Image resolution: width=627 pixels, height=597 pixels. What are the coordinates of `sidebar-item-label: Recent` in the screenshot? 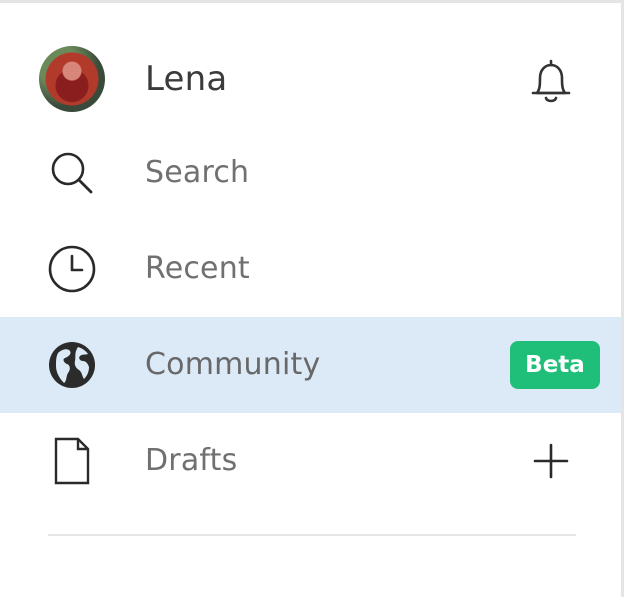 It's located at (197, 268).